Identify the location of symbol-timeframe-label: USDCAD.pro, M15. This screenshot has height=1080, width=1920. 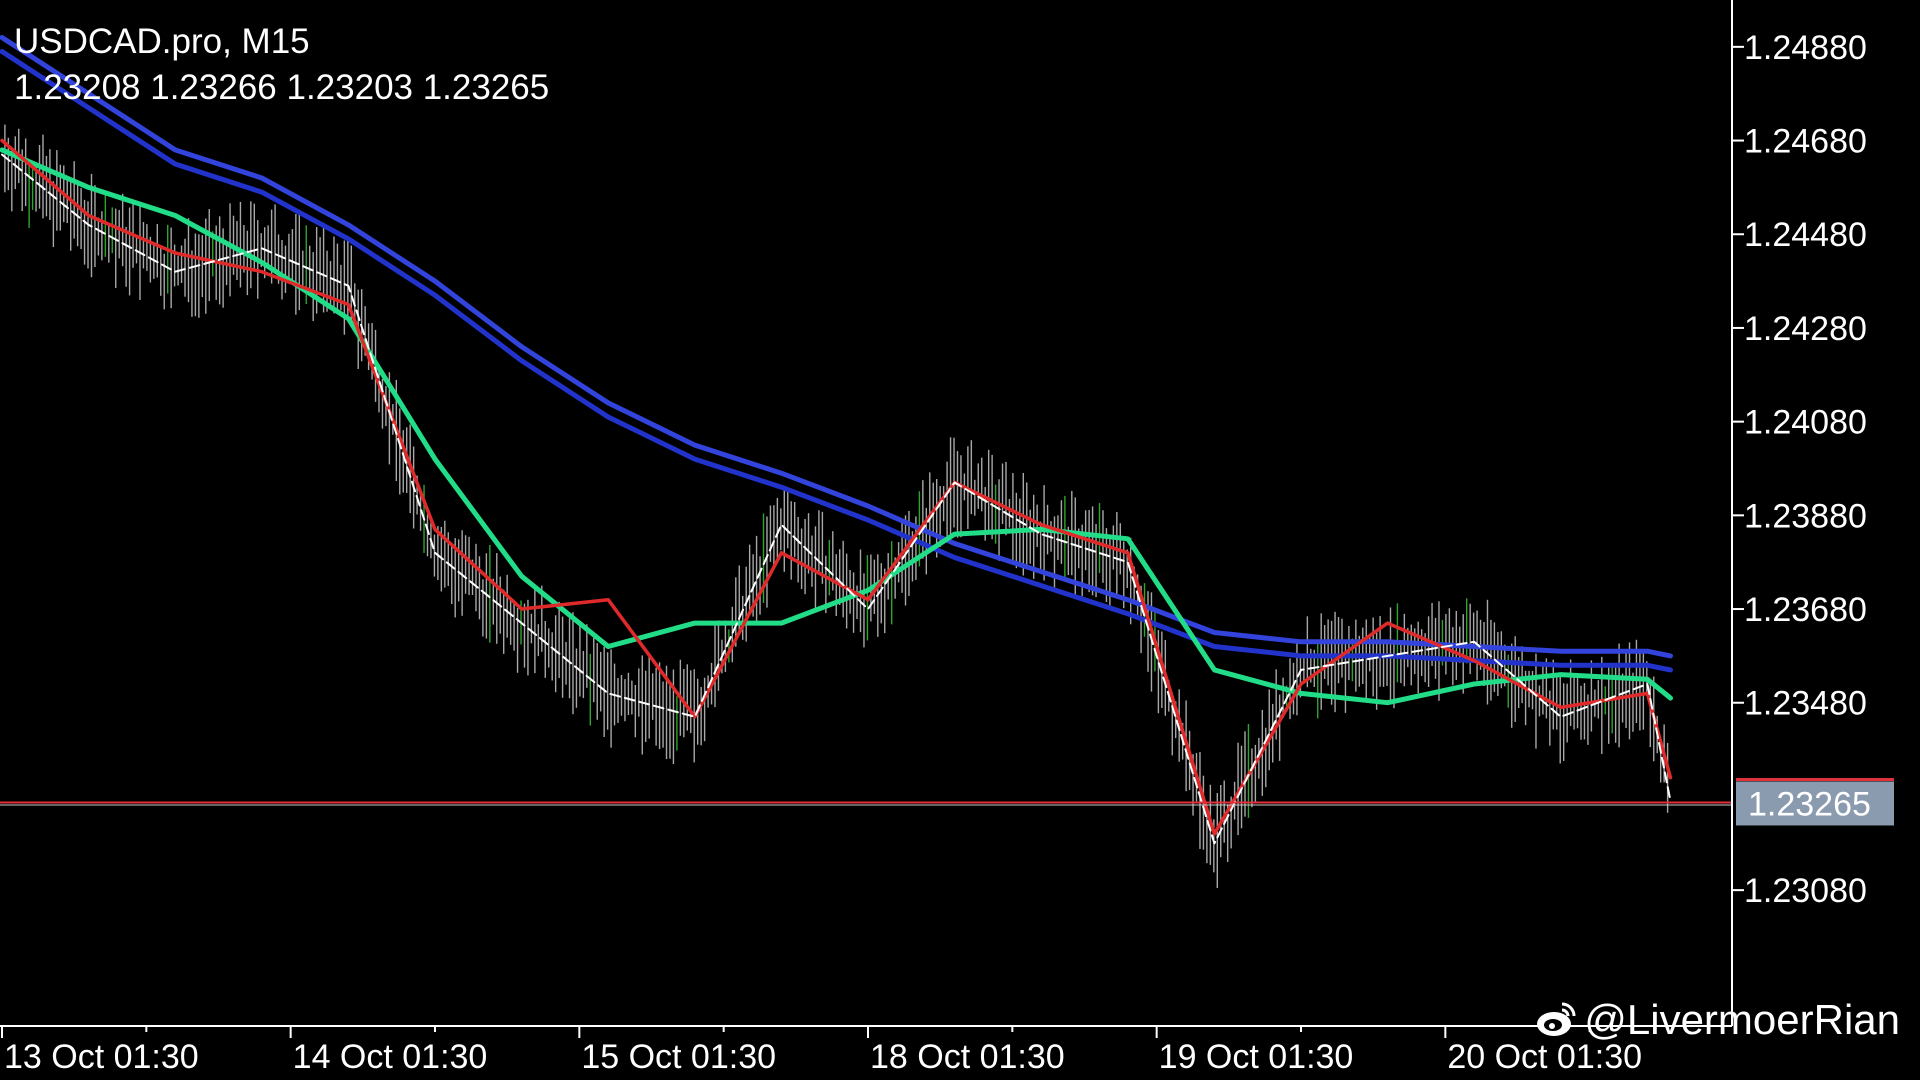
(162, 41).